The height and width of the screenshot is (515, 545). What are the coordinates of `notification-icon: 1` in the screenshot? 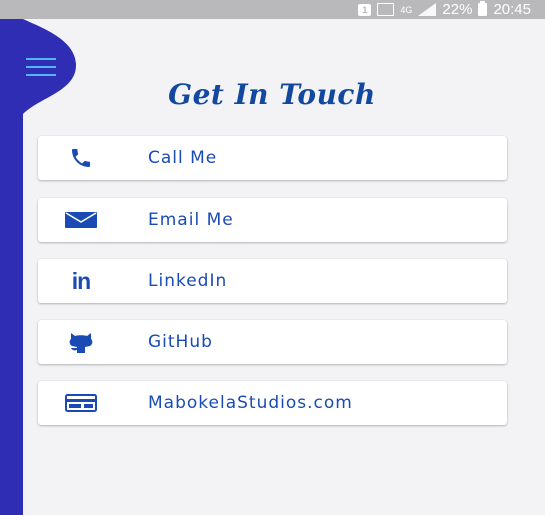 It's located at (365, 9).